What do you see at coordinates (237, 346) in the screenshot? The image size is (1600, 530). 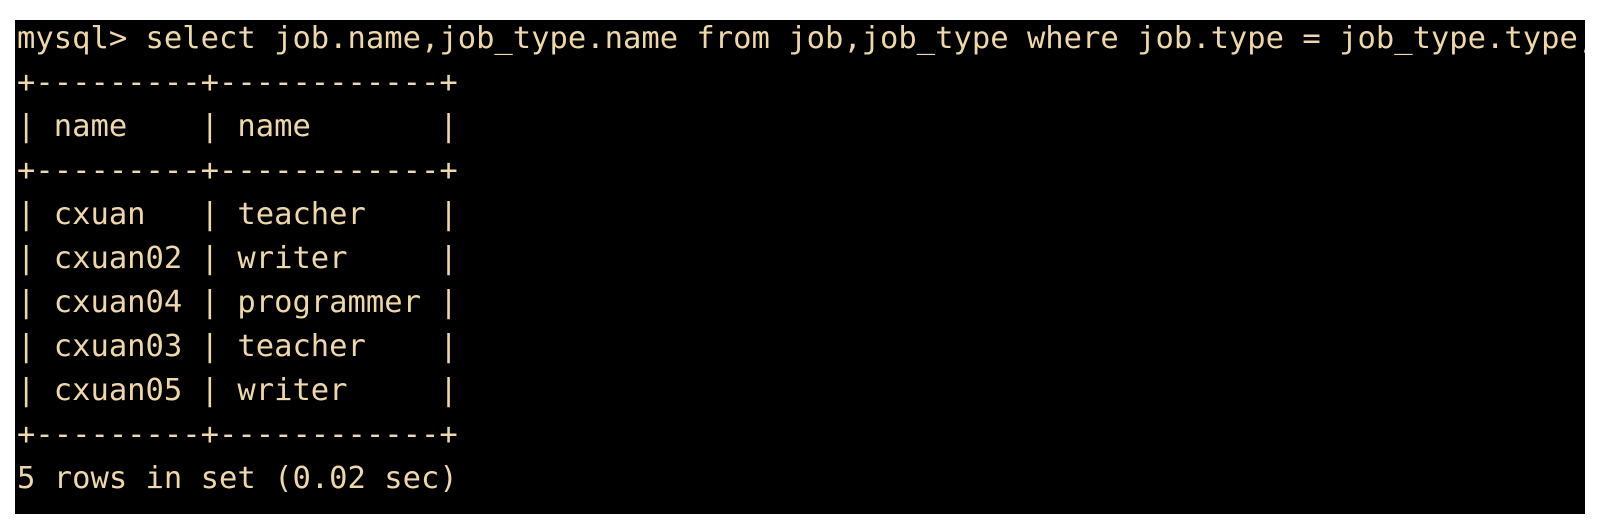 I see `table-row: | cxuan03 | teacher |` at bounding box center [237, 346].